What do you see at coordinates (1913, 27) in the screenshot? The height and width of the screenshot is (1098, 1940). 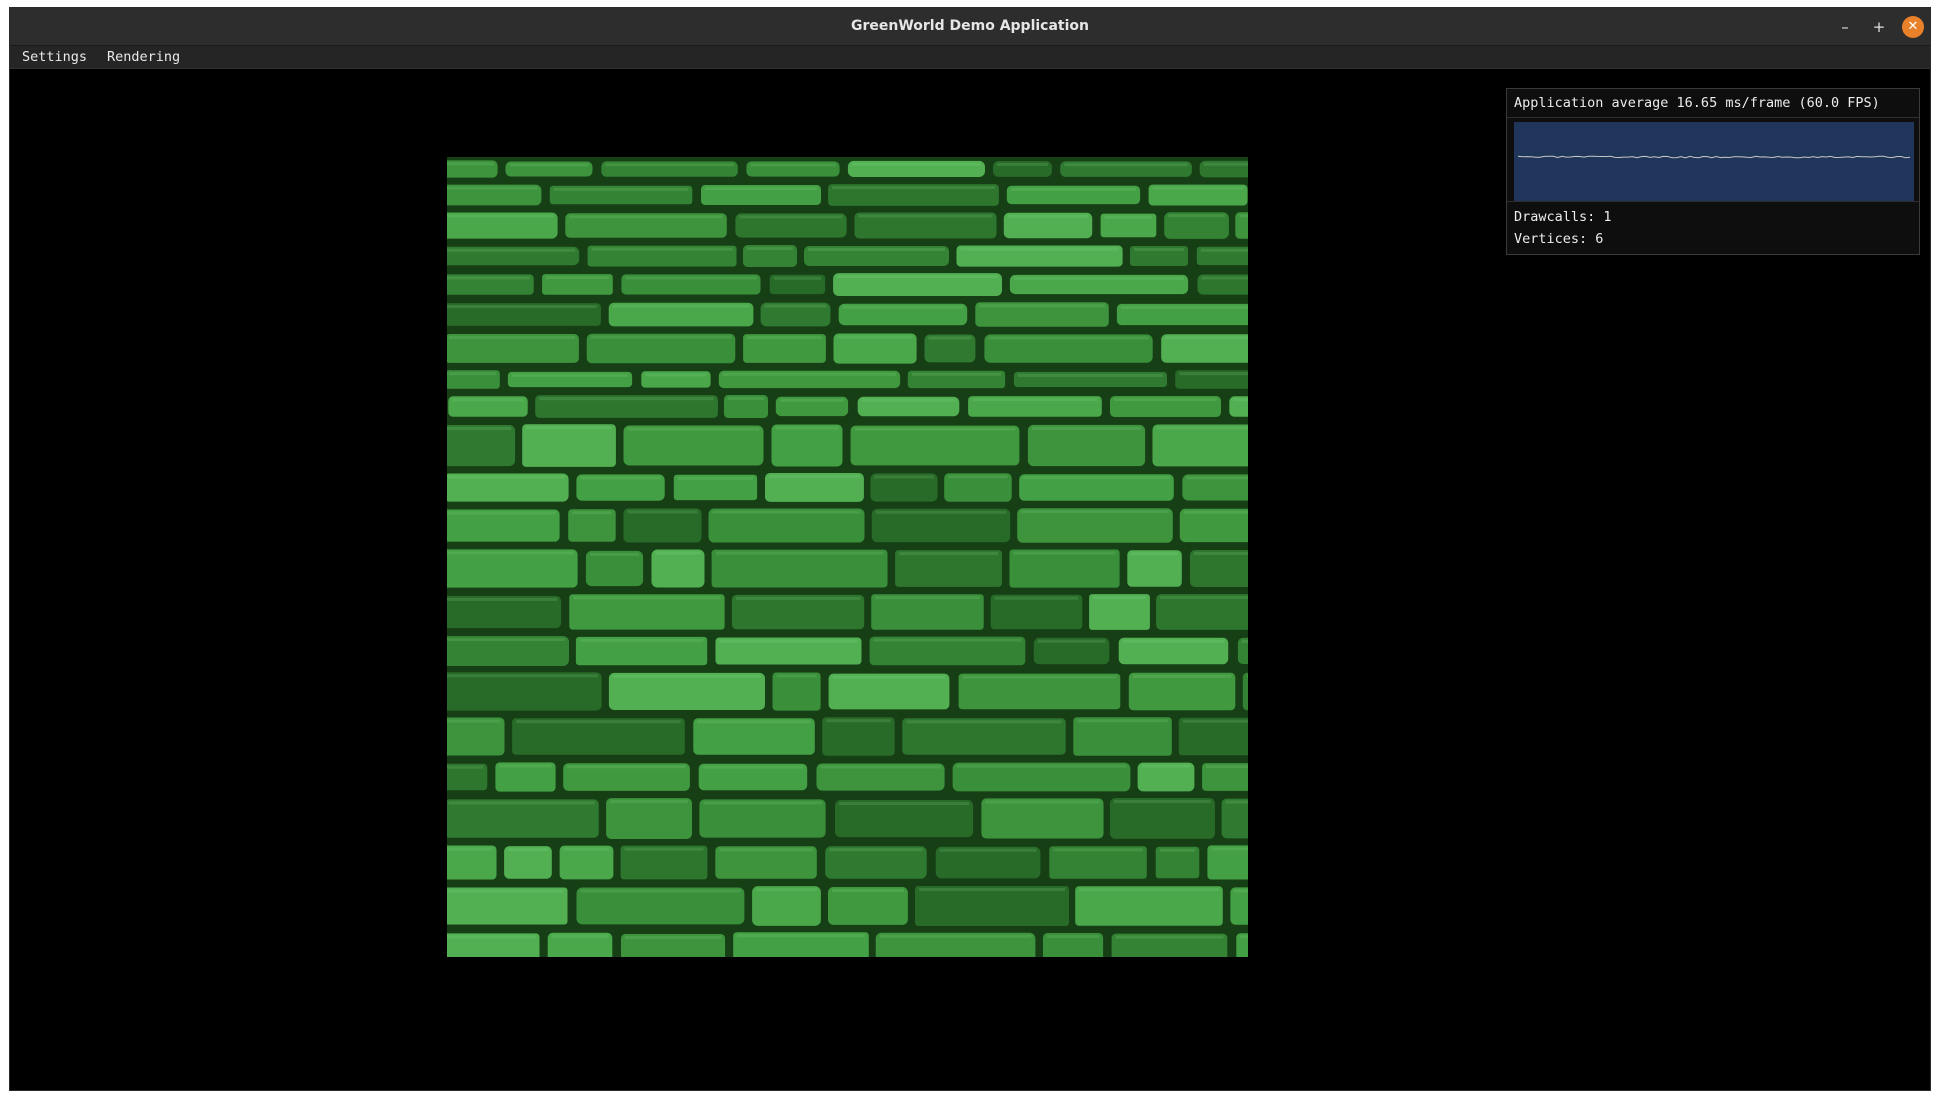 I see `close-icon: ✕` at bounding box center [1913, 27].